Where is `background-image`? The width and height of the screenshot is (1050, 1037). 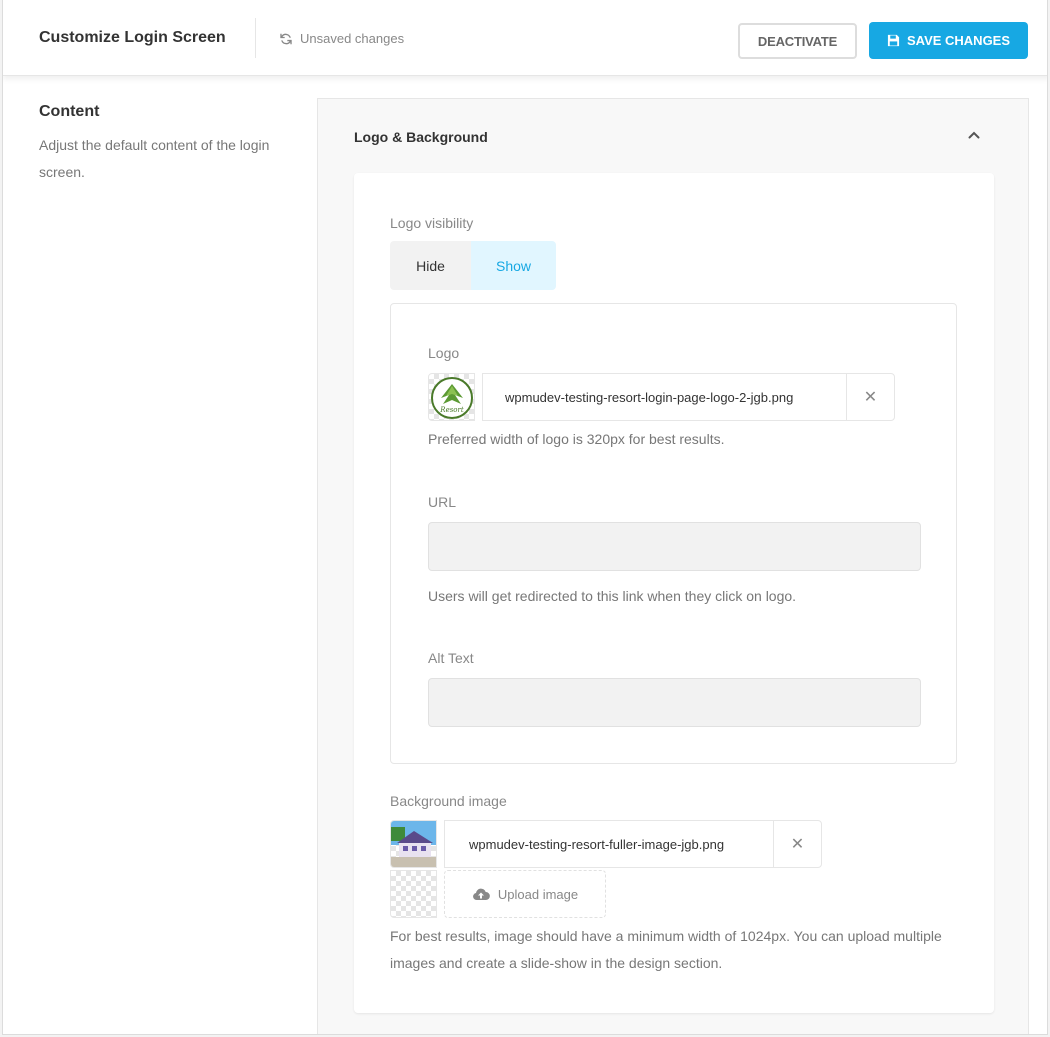
background-image is located at coordinates (413, 844).